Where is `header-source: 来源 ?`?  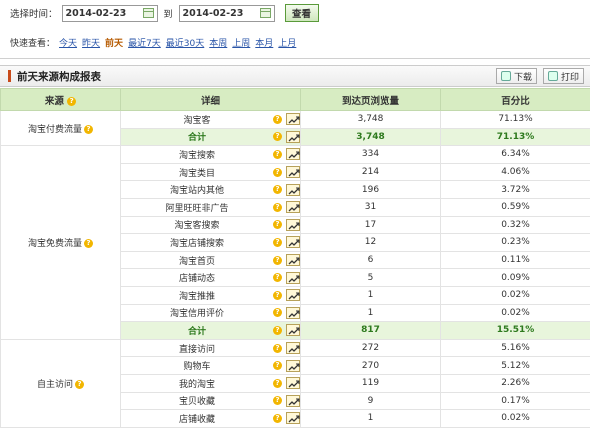
header-source: 来源 ? is located at coordinates (60, 99).